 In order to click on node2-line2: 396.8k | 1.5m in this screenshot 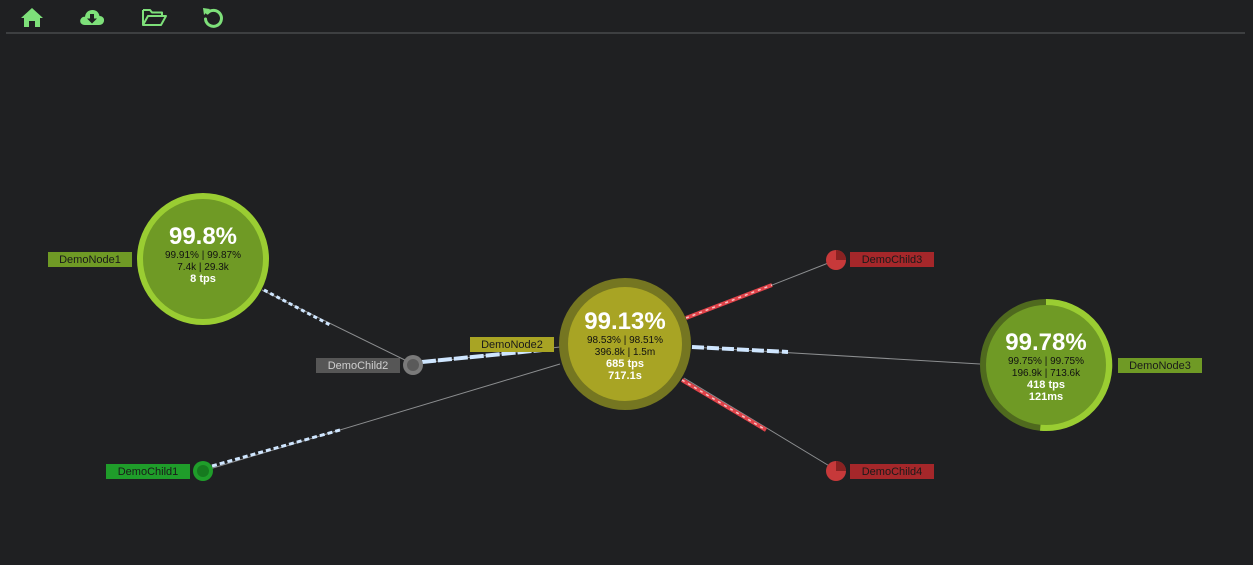, I will do `click(625, 352)`.